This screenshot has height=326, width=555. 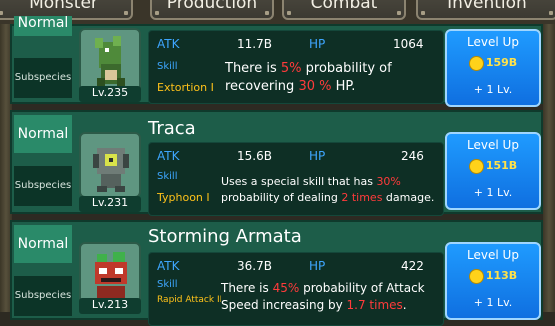 I want to click on desc-highlight: 30%, so click(x=388, y=181).